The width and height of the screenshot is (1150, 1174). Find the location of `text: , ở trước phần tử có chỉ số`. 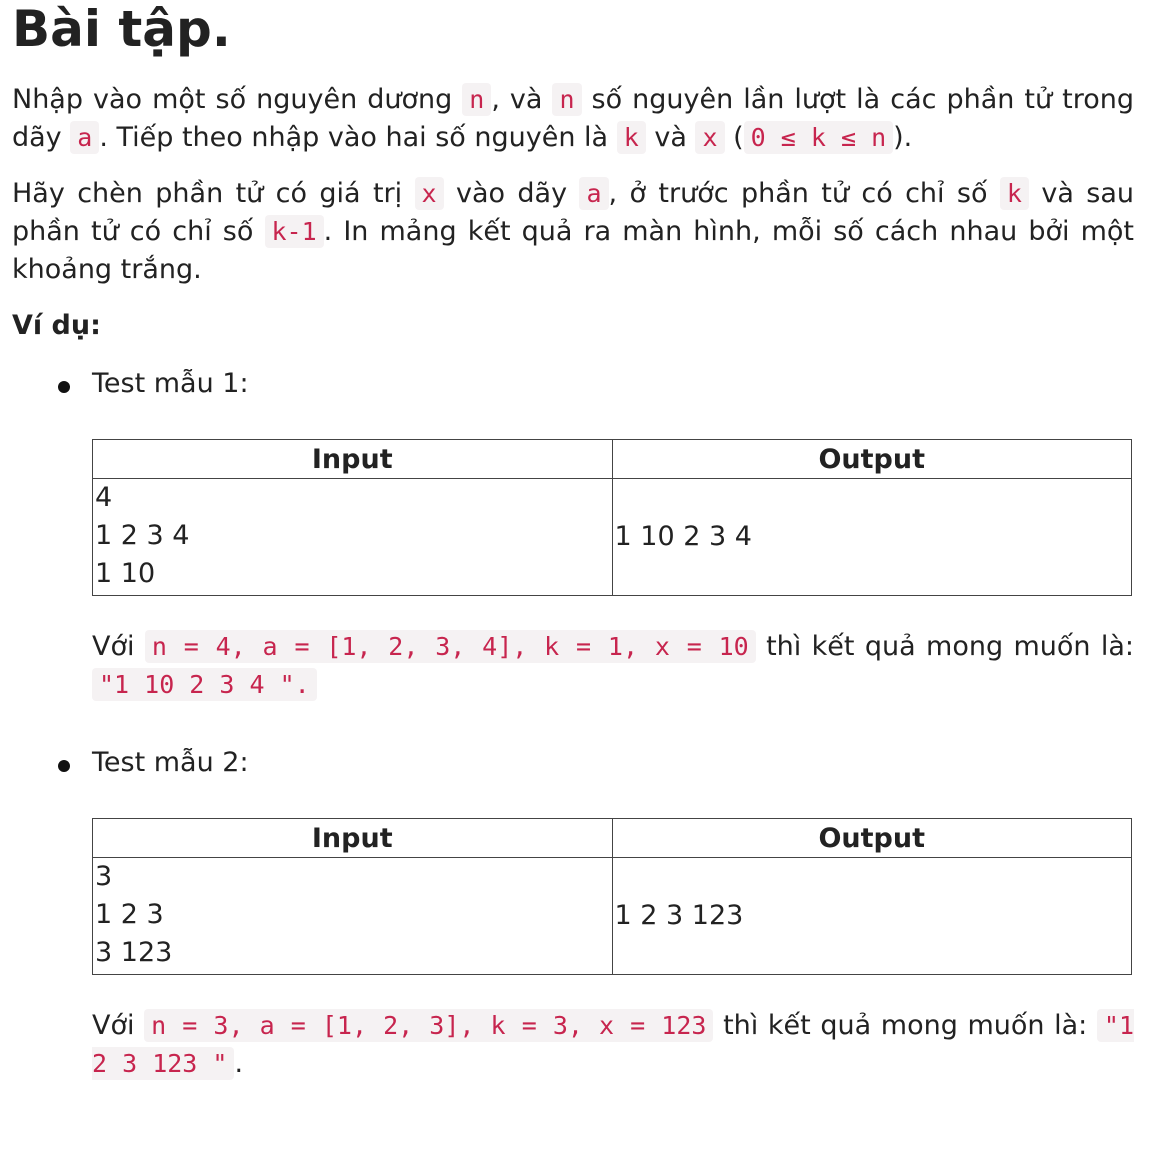

text: , ở trước phần tử có chỉ số is located at coordinates (804, 193).